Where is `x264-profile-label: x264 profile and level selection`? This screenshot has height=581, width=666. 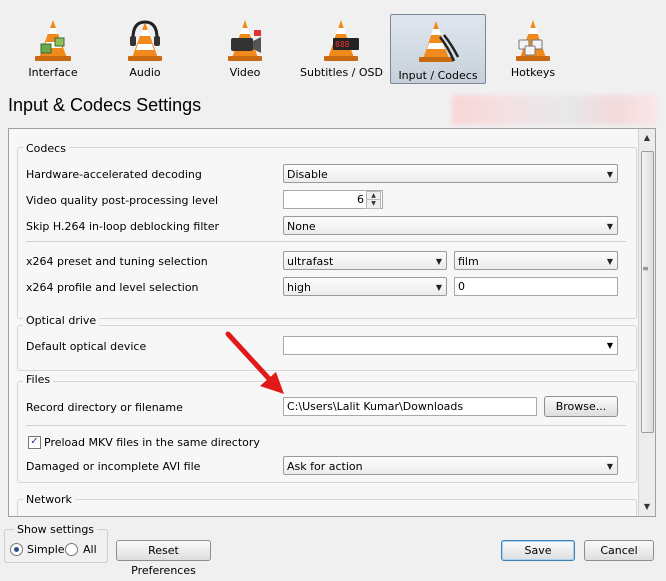 x264-profile-label: x264 profile and level selection is located at coordinates (112, 287).